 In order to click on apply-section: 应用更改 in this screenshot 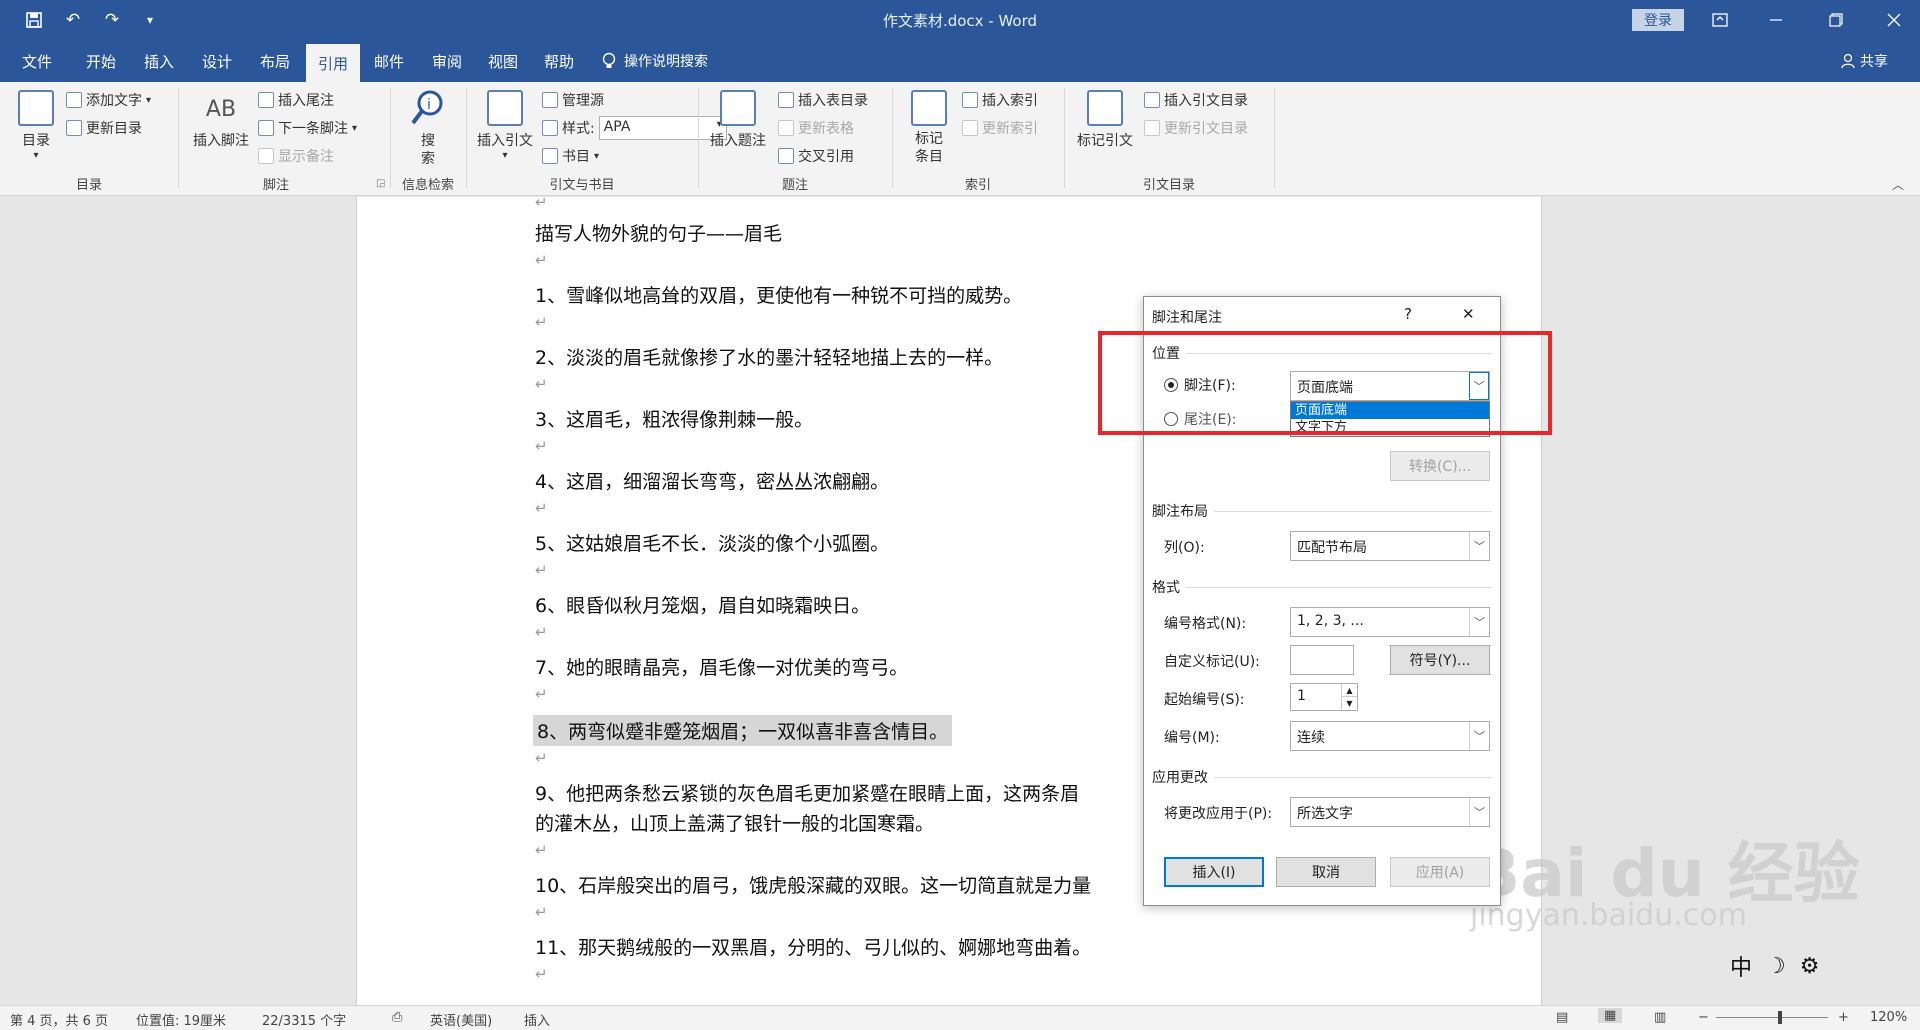, I will do `click(1322, 777)`.